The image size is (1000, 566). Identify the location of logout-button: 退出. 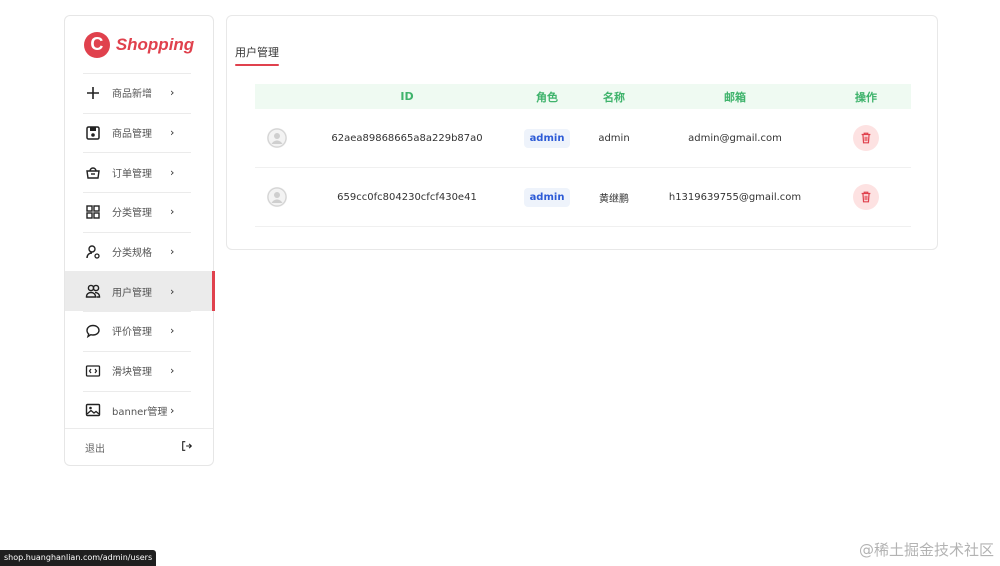
(139, 446).